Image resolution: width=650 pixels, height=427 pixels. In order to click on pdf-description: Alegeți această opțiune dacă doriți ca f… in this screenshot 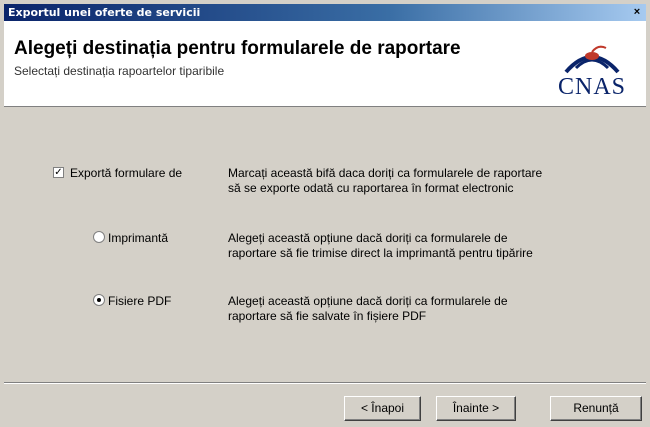, I will do `click(368, 309)`.